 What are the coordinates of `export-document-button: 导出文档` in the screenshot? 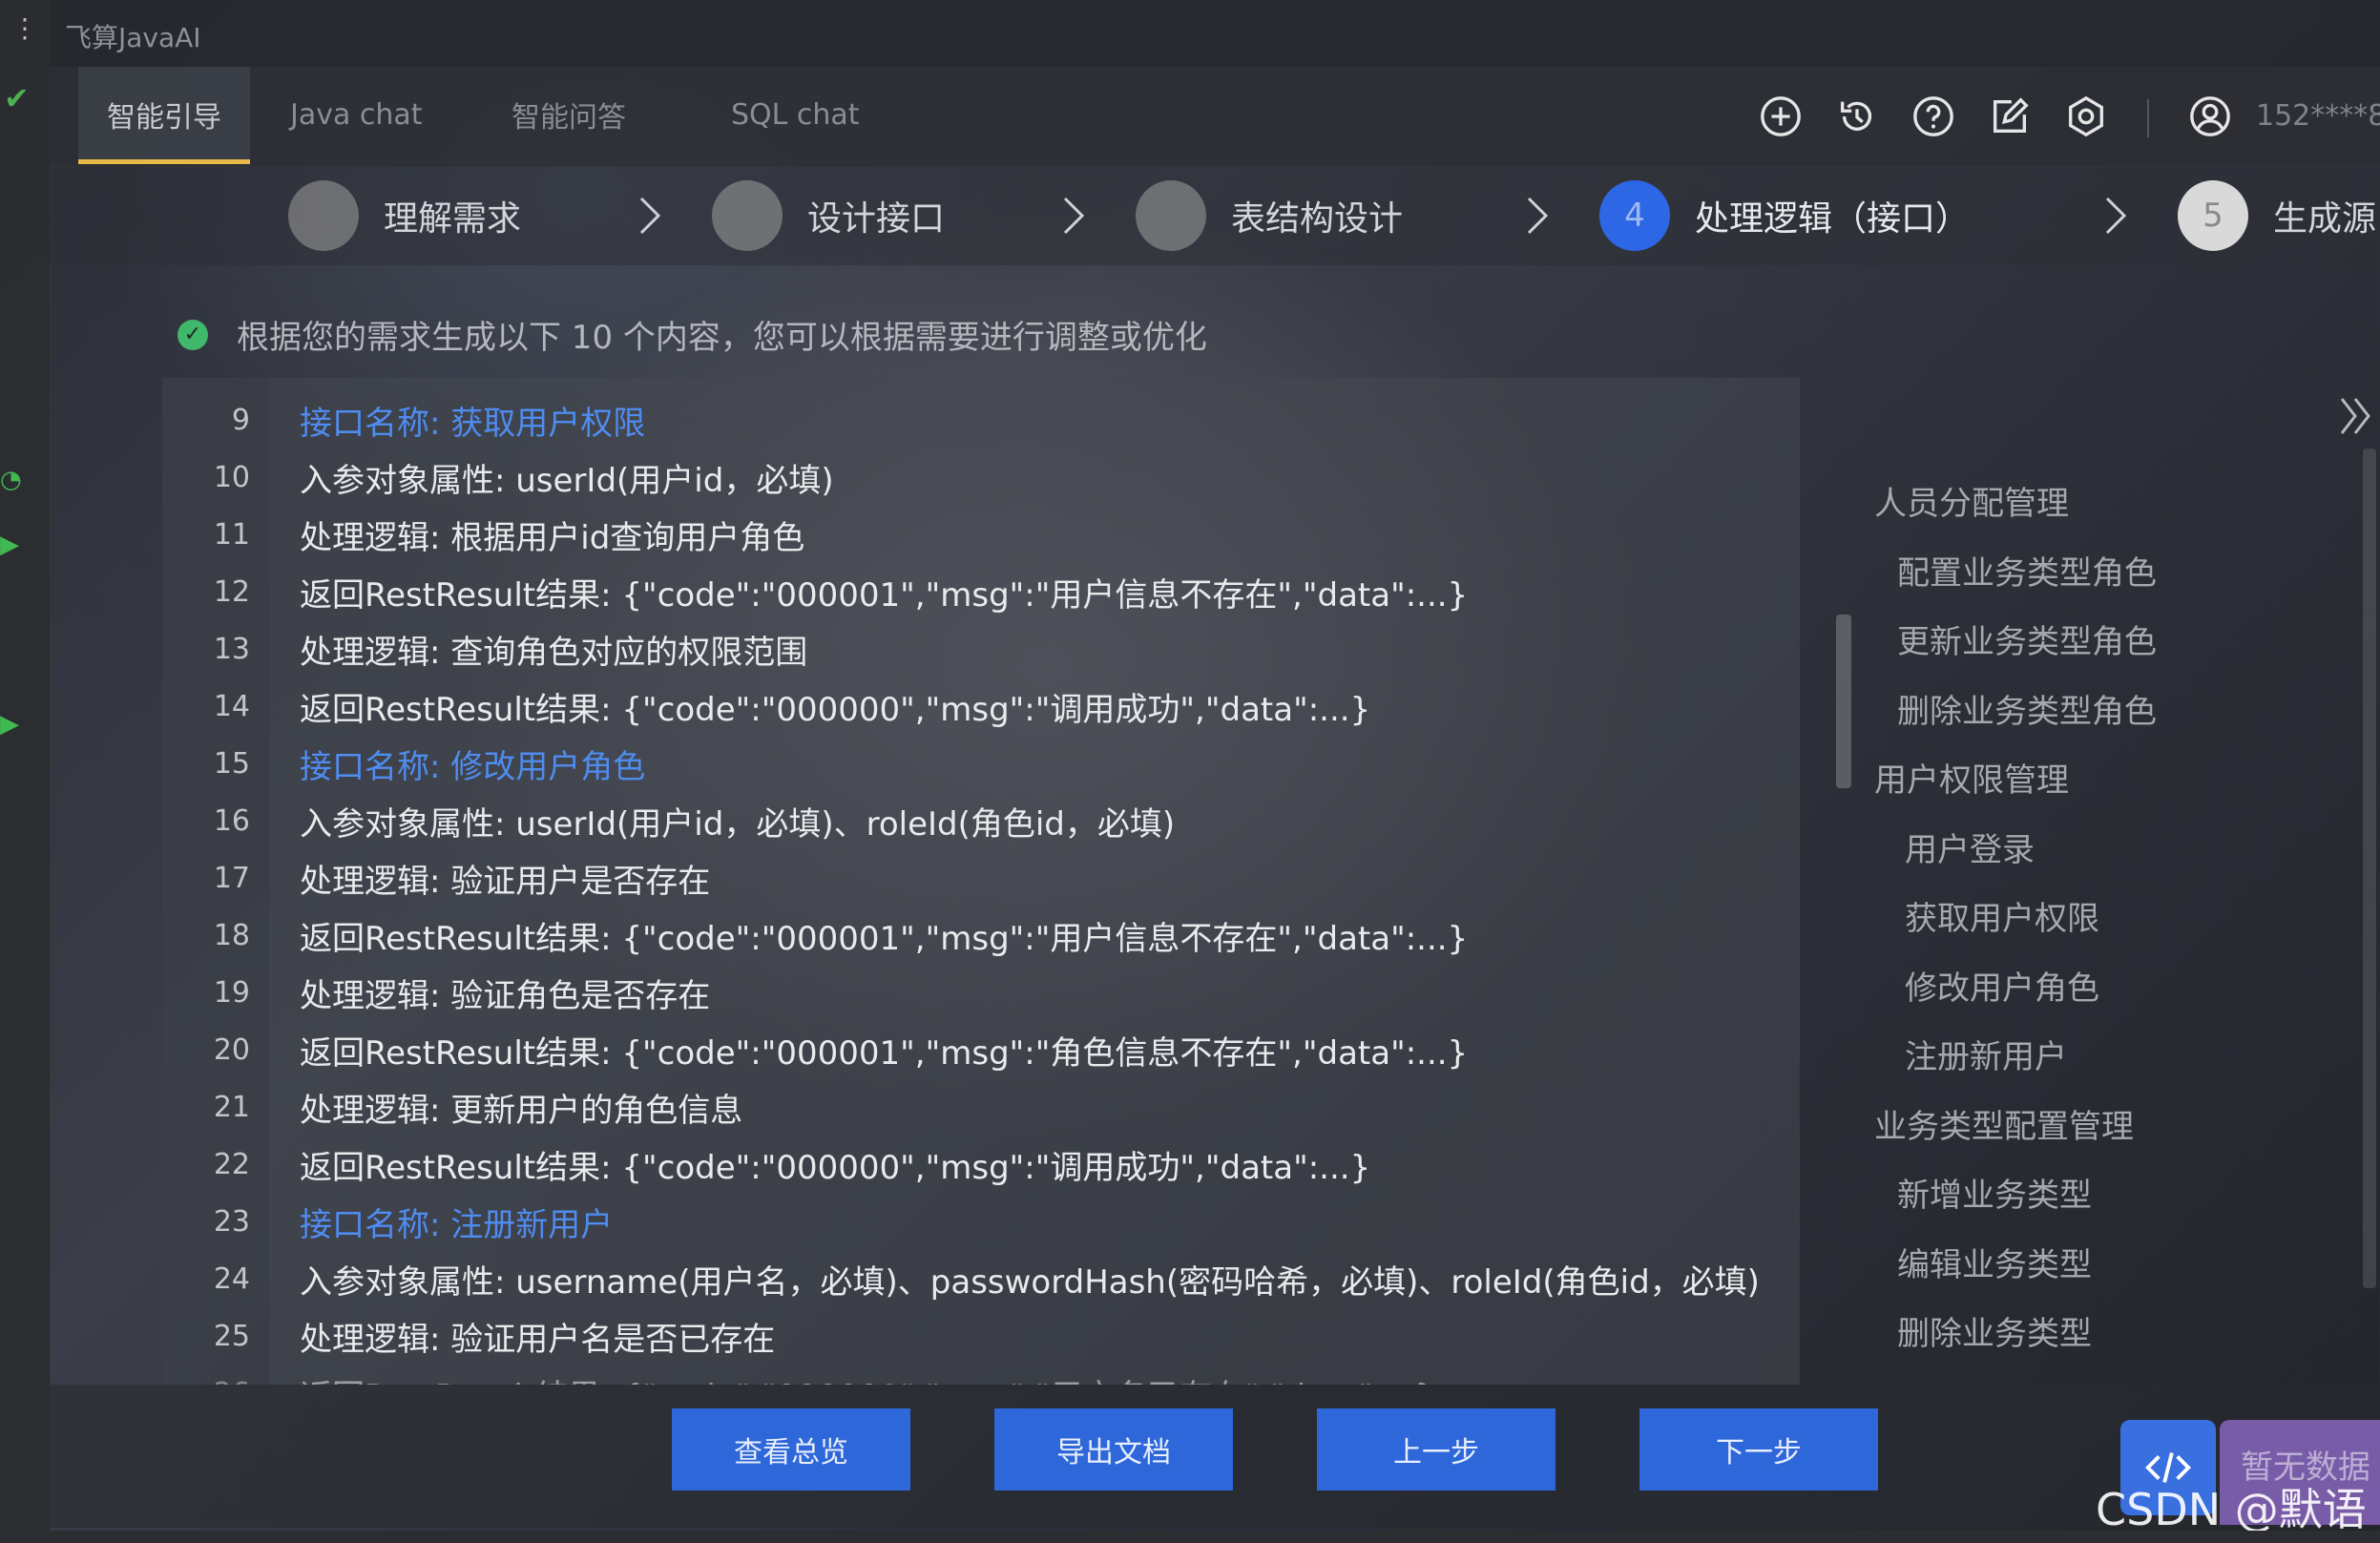 It's located at (1114, 1449).